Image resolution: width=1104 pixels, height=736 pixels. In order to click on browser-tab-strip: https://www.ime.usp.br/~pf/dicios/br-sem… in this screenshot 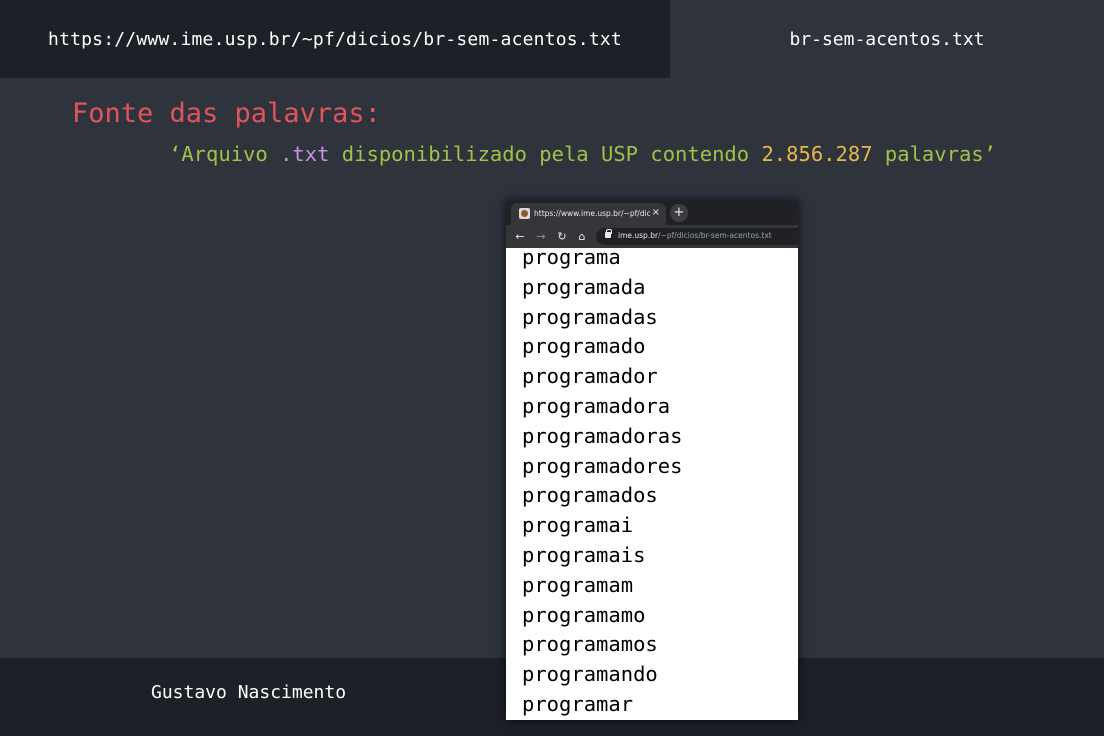, I will do `click(652, 213)`.